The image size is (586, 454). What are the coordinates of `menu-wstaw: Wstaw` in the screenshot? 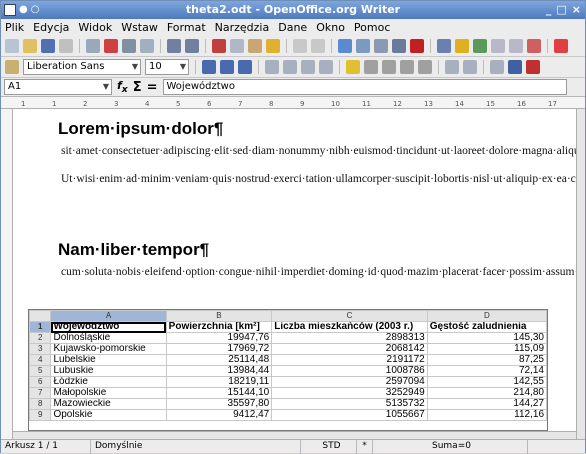 It's located at (139, 27).